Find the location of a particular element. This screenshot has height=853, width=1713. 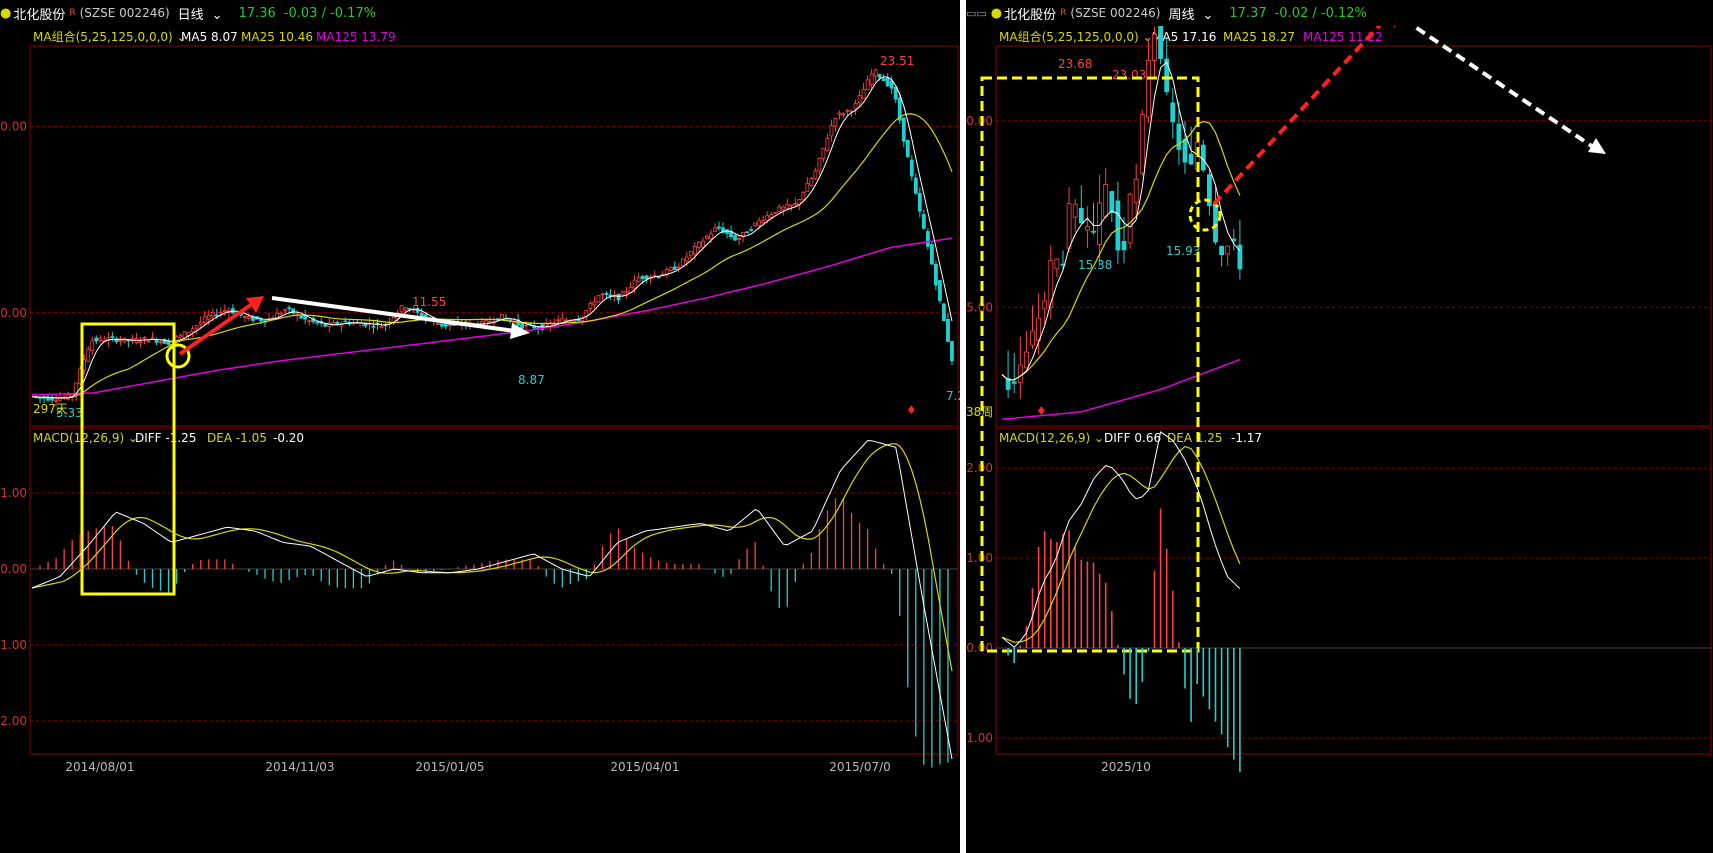

bars-count-label: 38周 is located at coordinates (979, 412).